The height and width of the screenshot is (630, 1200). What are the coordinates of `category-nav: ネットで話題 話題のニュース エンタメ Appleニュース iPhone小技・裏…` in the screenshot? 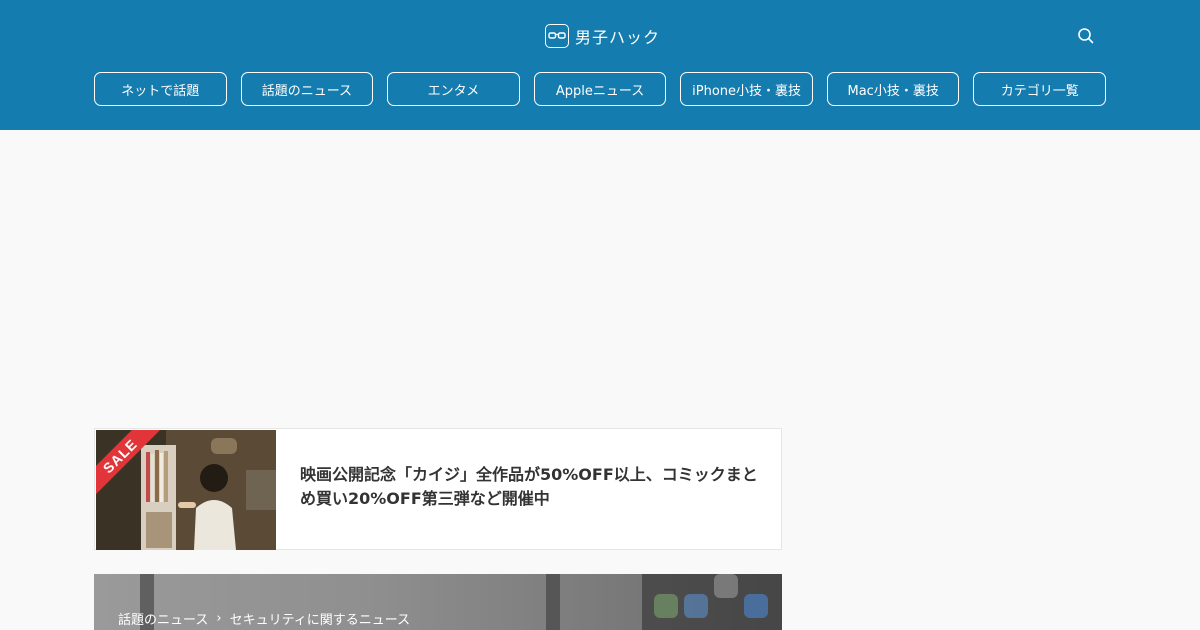 It's located at (600, 89).